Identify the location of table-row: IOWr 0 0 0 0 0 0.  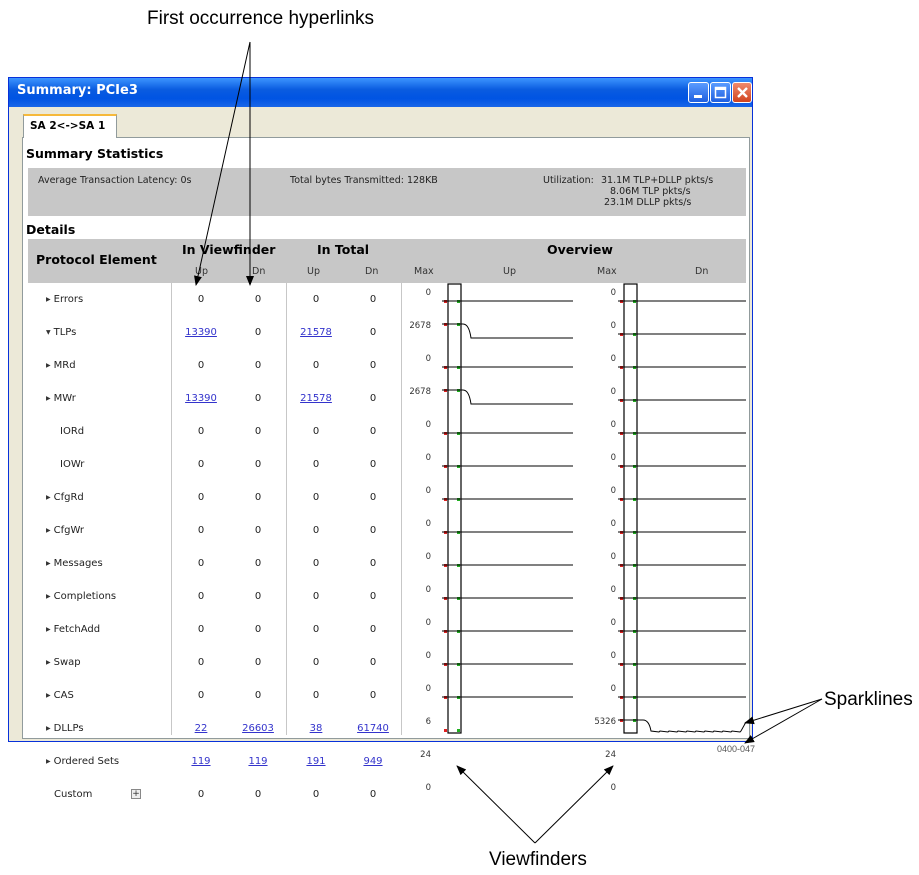
(387, 465).